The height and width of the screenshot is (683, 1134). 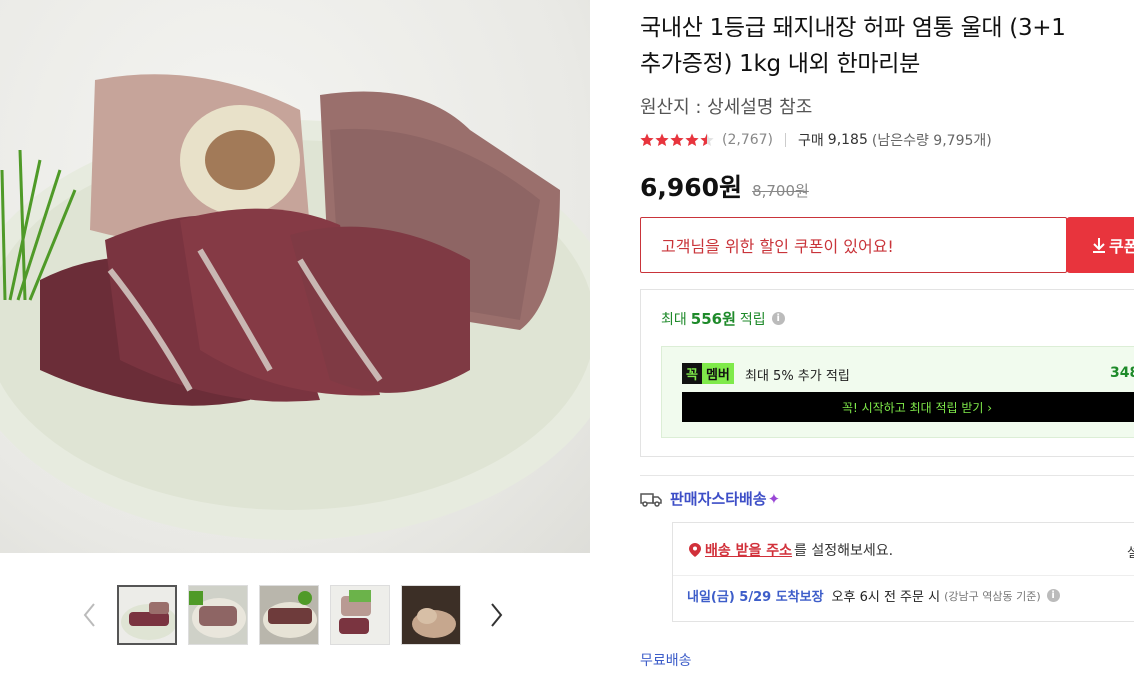 I want to click on member-benefit-box: 꼭 멤버 최대 5% 추가 적립 348 꼭! 시작하고 최대 적립 받기 ›, so click(x=897, y=392).